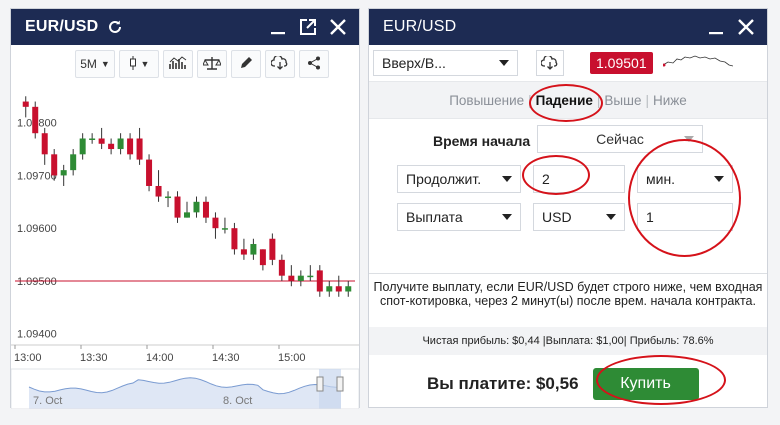  What do you see at coordinates (88, 64) in the screenshot?
I see `timeframe-label: 5M` at bounding box center [88, 64].